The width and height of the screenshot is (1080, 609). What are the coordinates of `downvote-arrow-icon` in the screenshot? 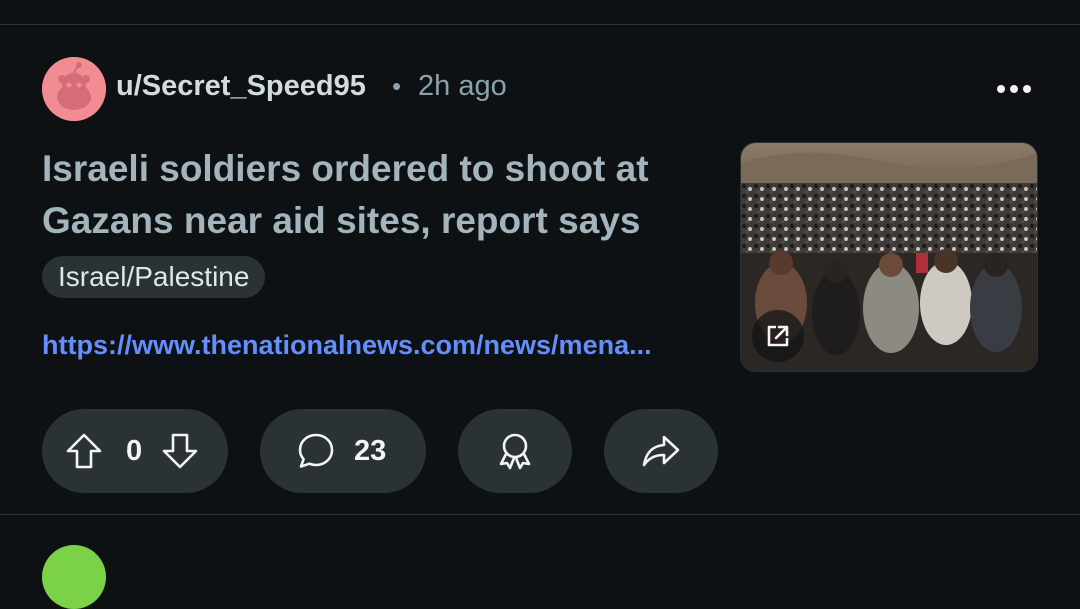 It's located at (180, 451).